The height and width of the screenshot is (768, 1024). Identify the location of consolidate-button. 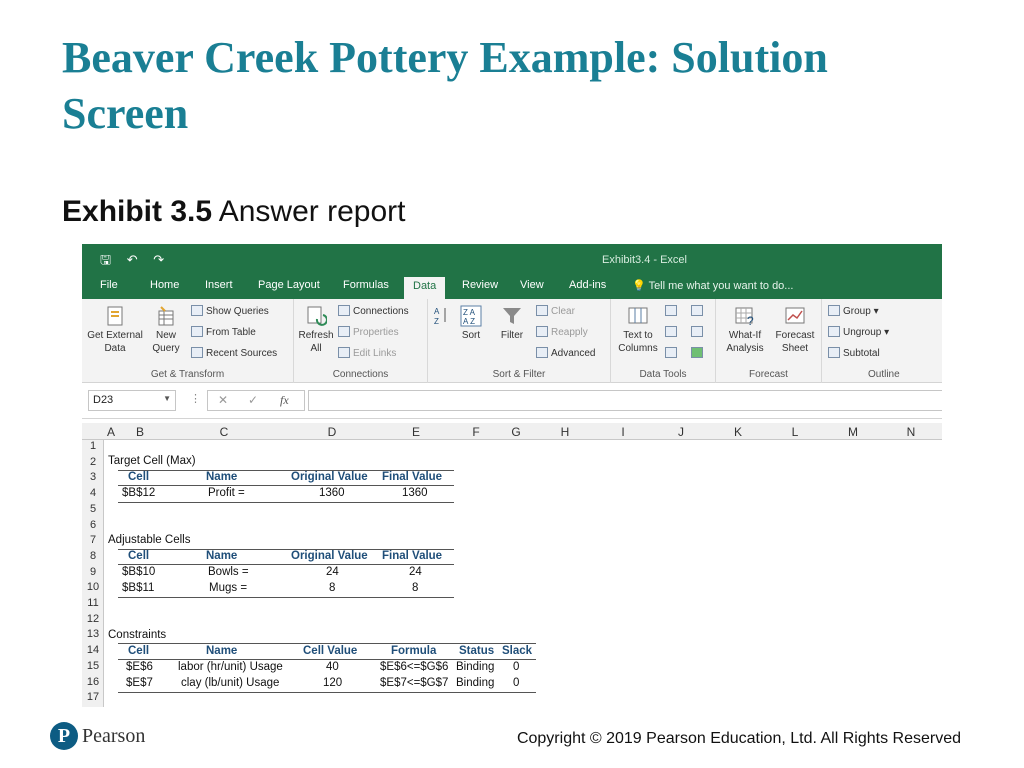
(698, 311).